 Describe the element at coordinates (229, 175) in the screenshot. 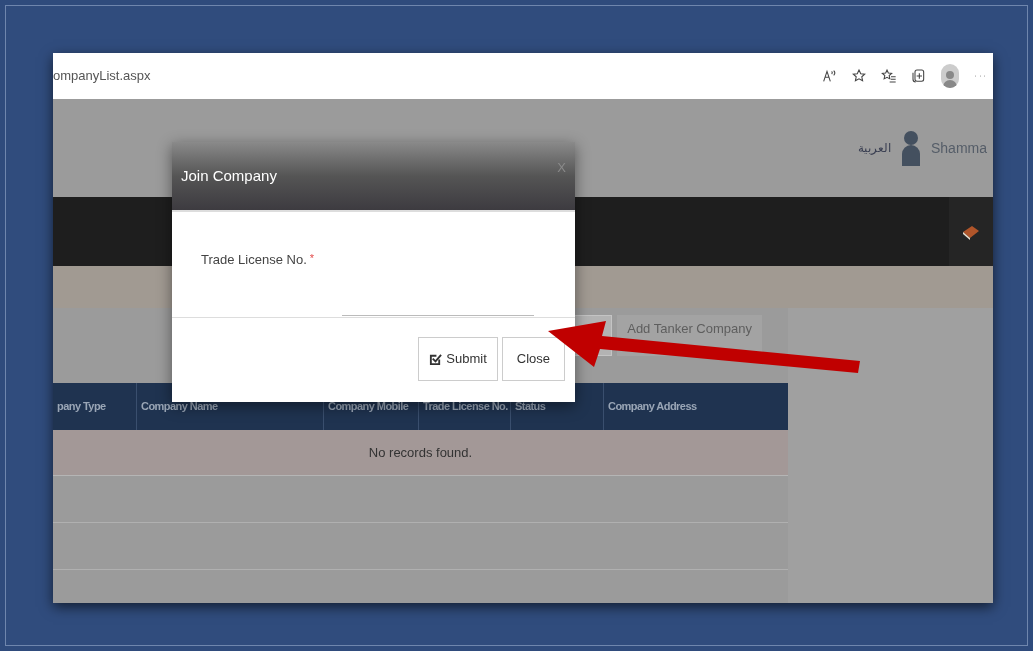

I see `dialog-title: Join Company` at that location.